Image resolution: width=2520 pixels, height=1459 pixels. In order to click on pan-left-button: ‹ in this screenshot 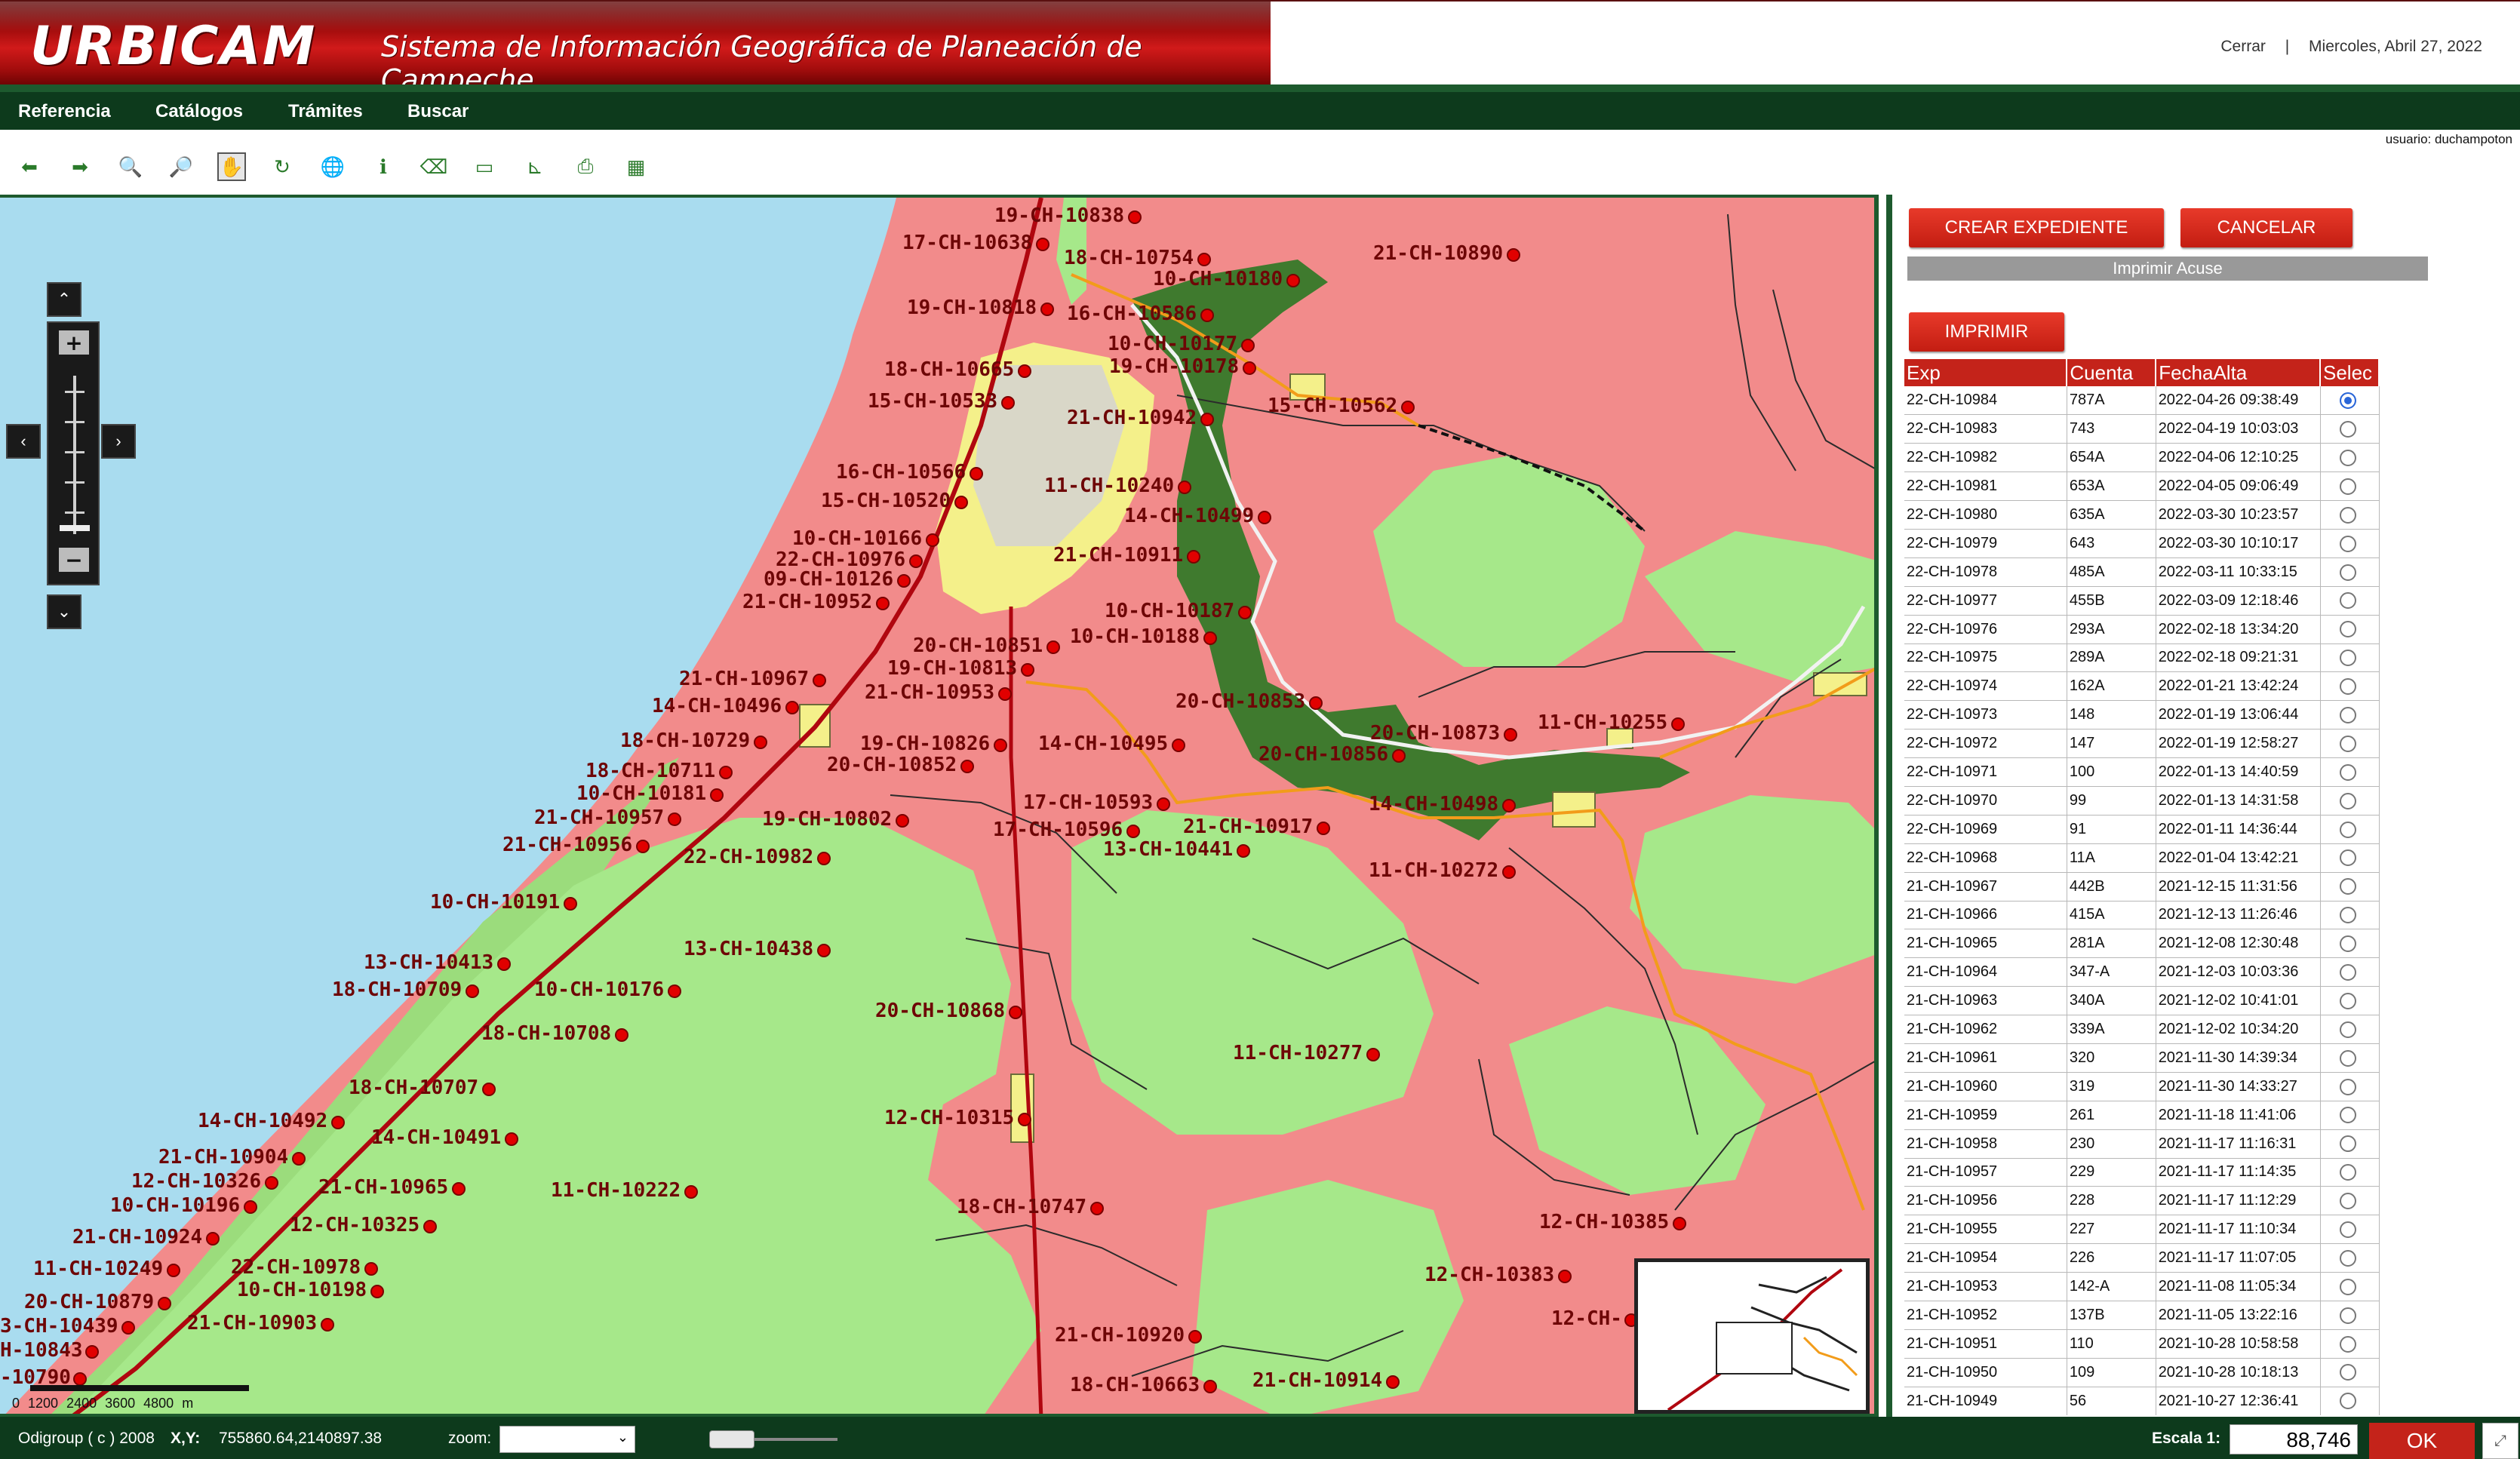, I will do `click(23, 441)`.